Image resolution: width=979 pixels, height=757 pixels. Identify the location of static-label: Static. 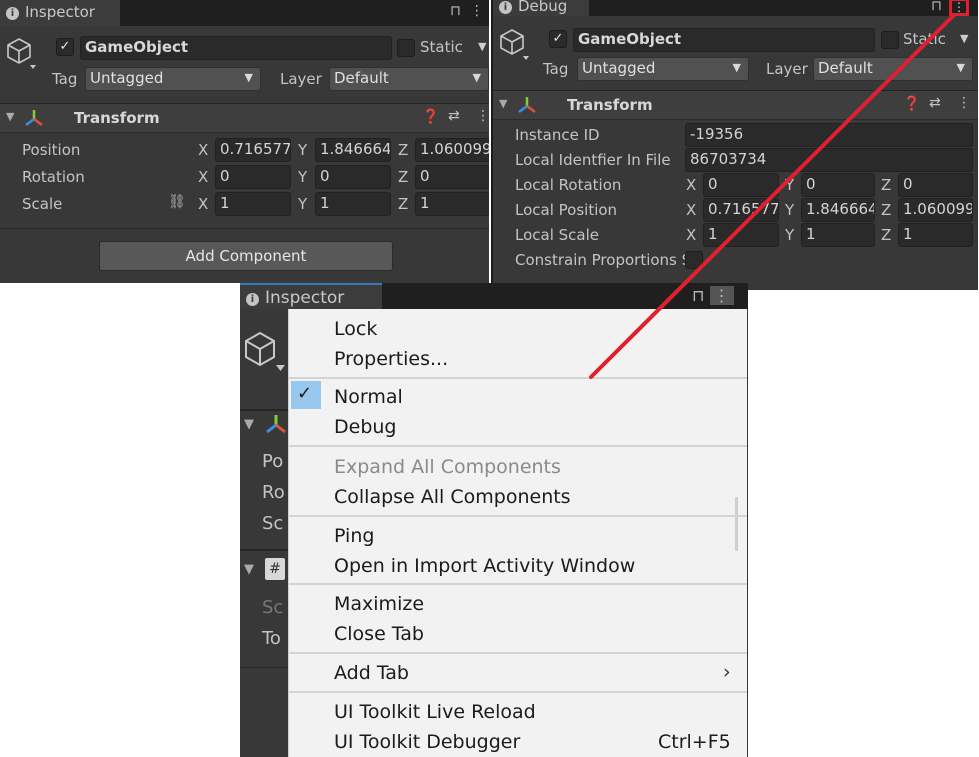
(441, 47).